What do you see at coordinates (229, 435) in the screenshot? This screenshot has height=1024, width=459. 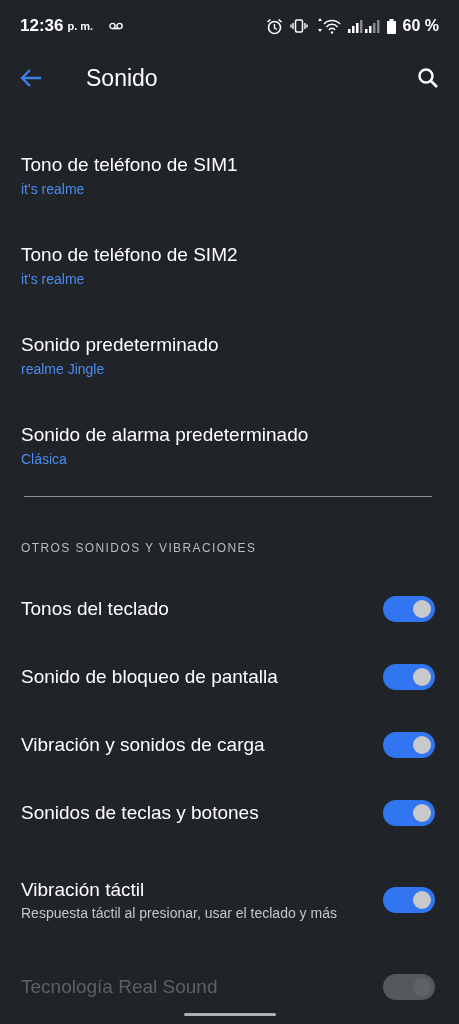 I see `setting-title: Sonido de alarma predeterminado` at bounding box center [229, 435].